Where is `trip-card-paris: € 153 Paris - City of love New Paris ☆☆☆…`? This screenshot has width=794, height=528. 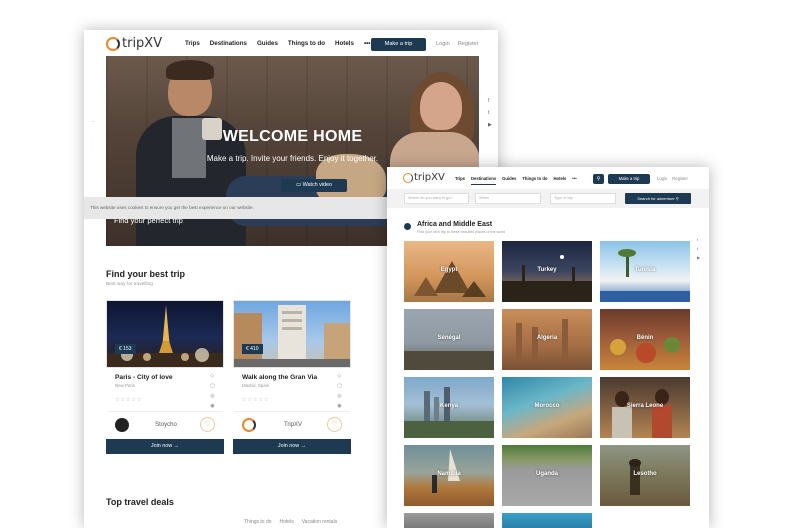
trip-card-paris: € 153 Paris - City of love New Paris ☆☆☆… is located at coordinates (165, 377).